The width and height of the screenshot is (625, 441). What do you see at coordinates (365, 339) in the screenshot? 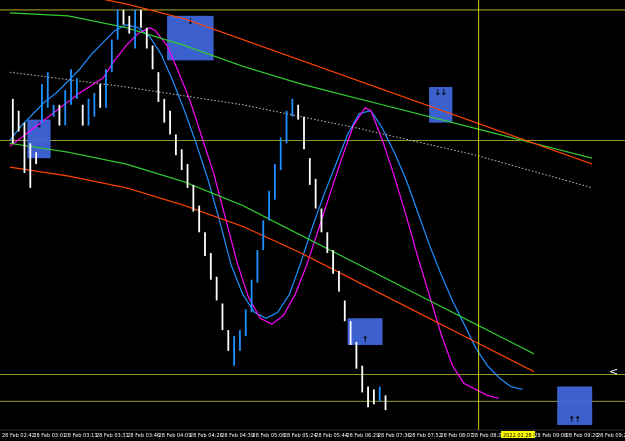
I see `signal-arrow-2-0: ↑` at bounding box center [365, 339].